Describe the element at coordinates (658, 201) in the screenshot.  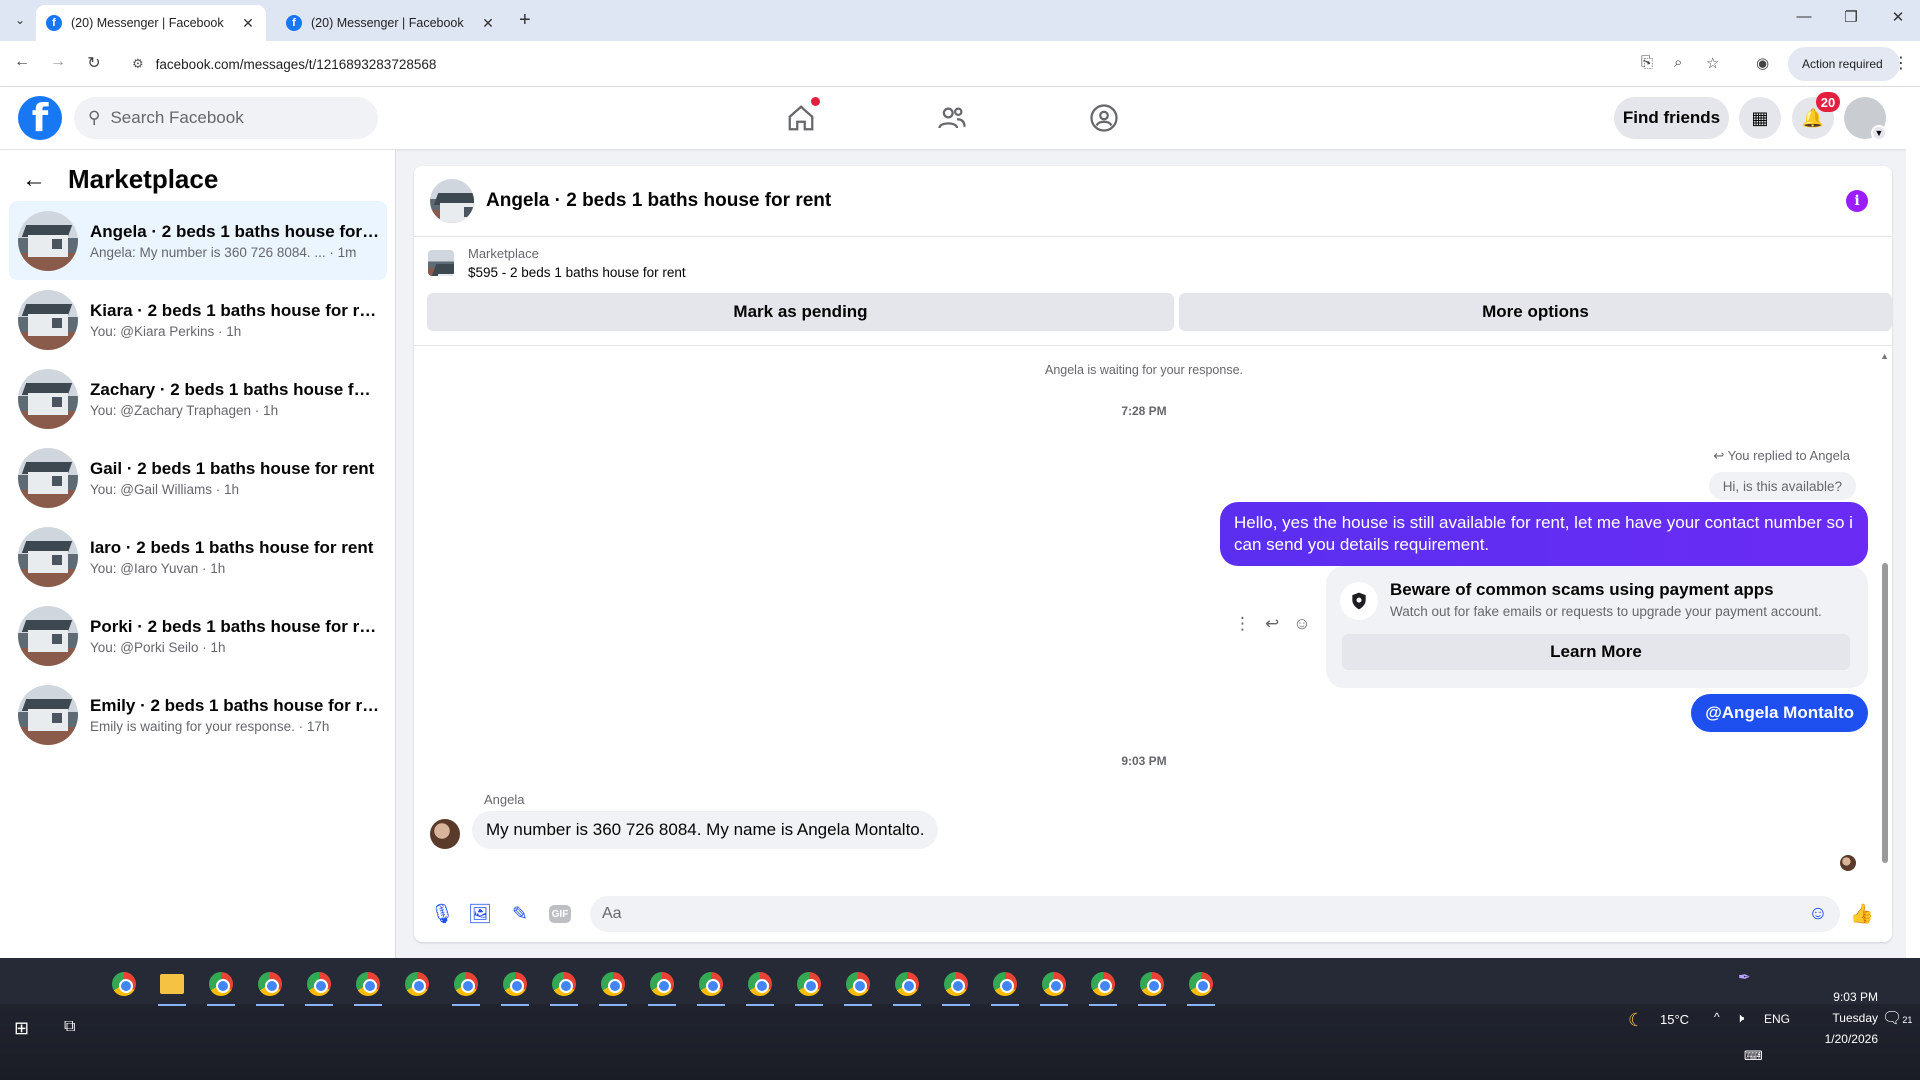
I see `chat-title: Angela · 2 beds 1 baths house for rent` at that location.